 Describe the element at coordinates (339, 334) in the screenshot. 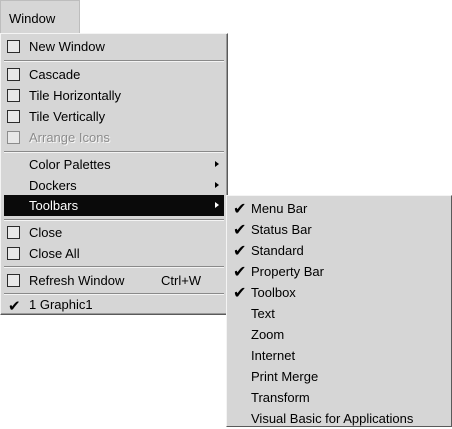

I see `submenu-item-zoom: Zoom` at that location.